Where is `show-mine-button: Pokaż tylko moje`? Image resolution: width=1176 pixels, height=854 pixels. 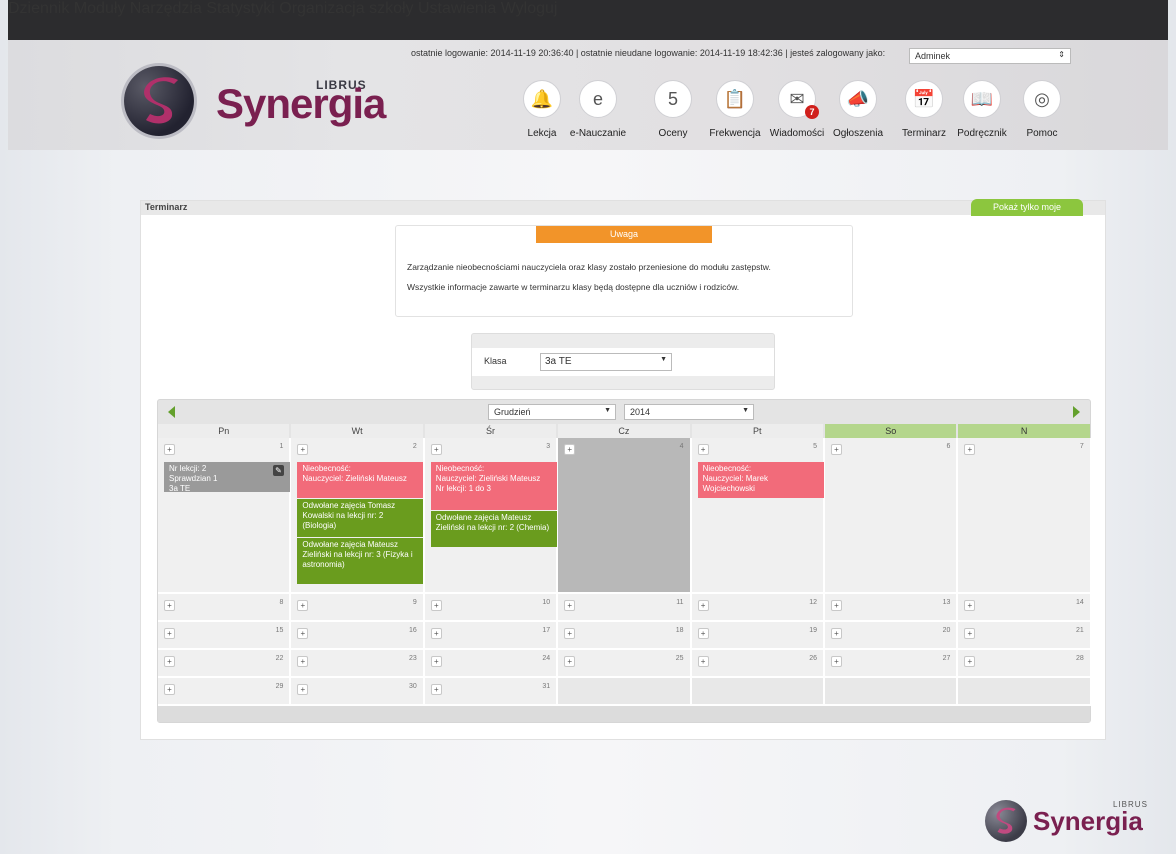 show-mine-button: Pokaż tylko moje is located at coordinates (1027, 207).